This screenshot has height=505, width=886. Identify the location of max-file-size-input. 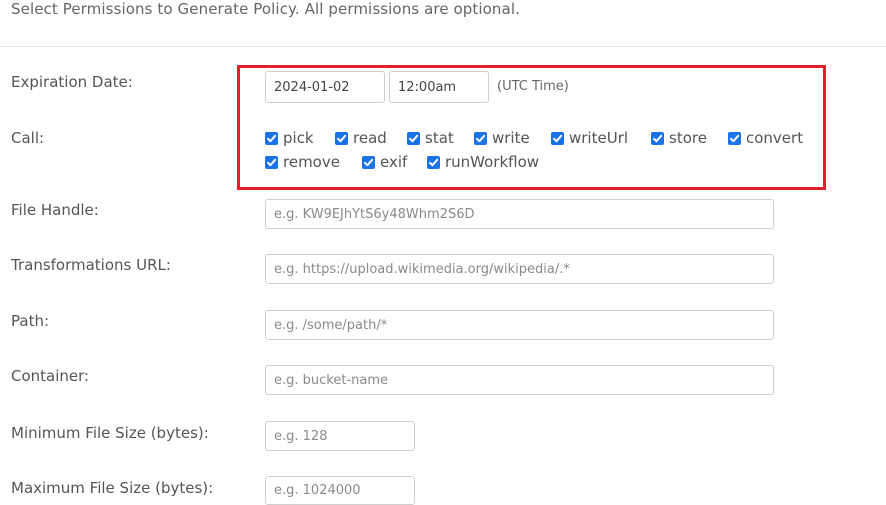
(340, 490).